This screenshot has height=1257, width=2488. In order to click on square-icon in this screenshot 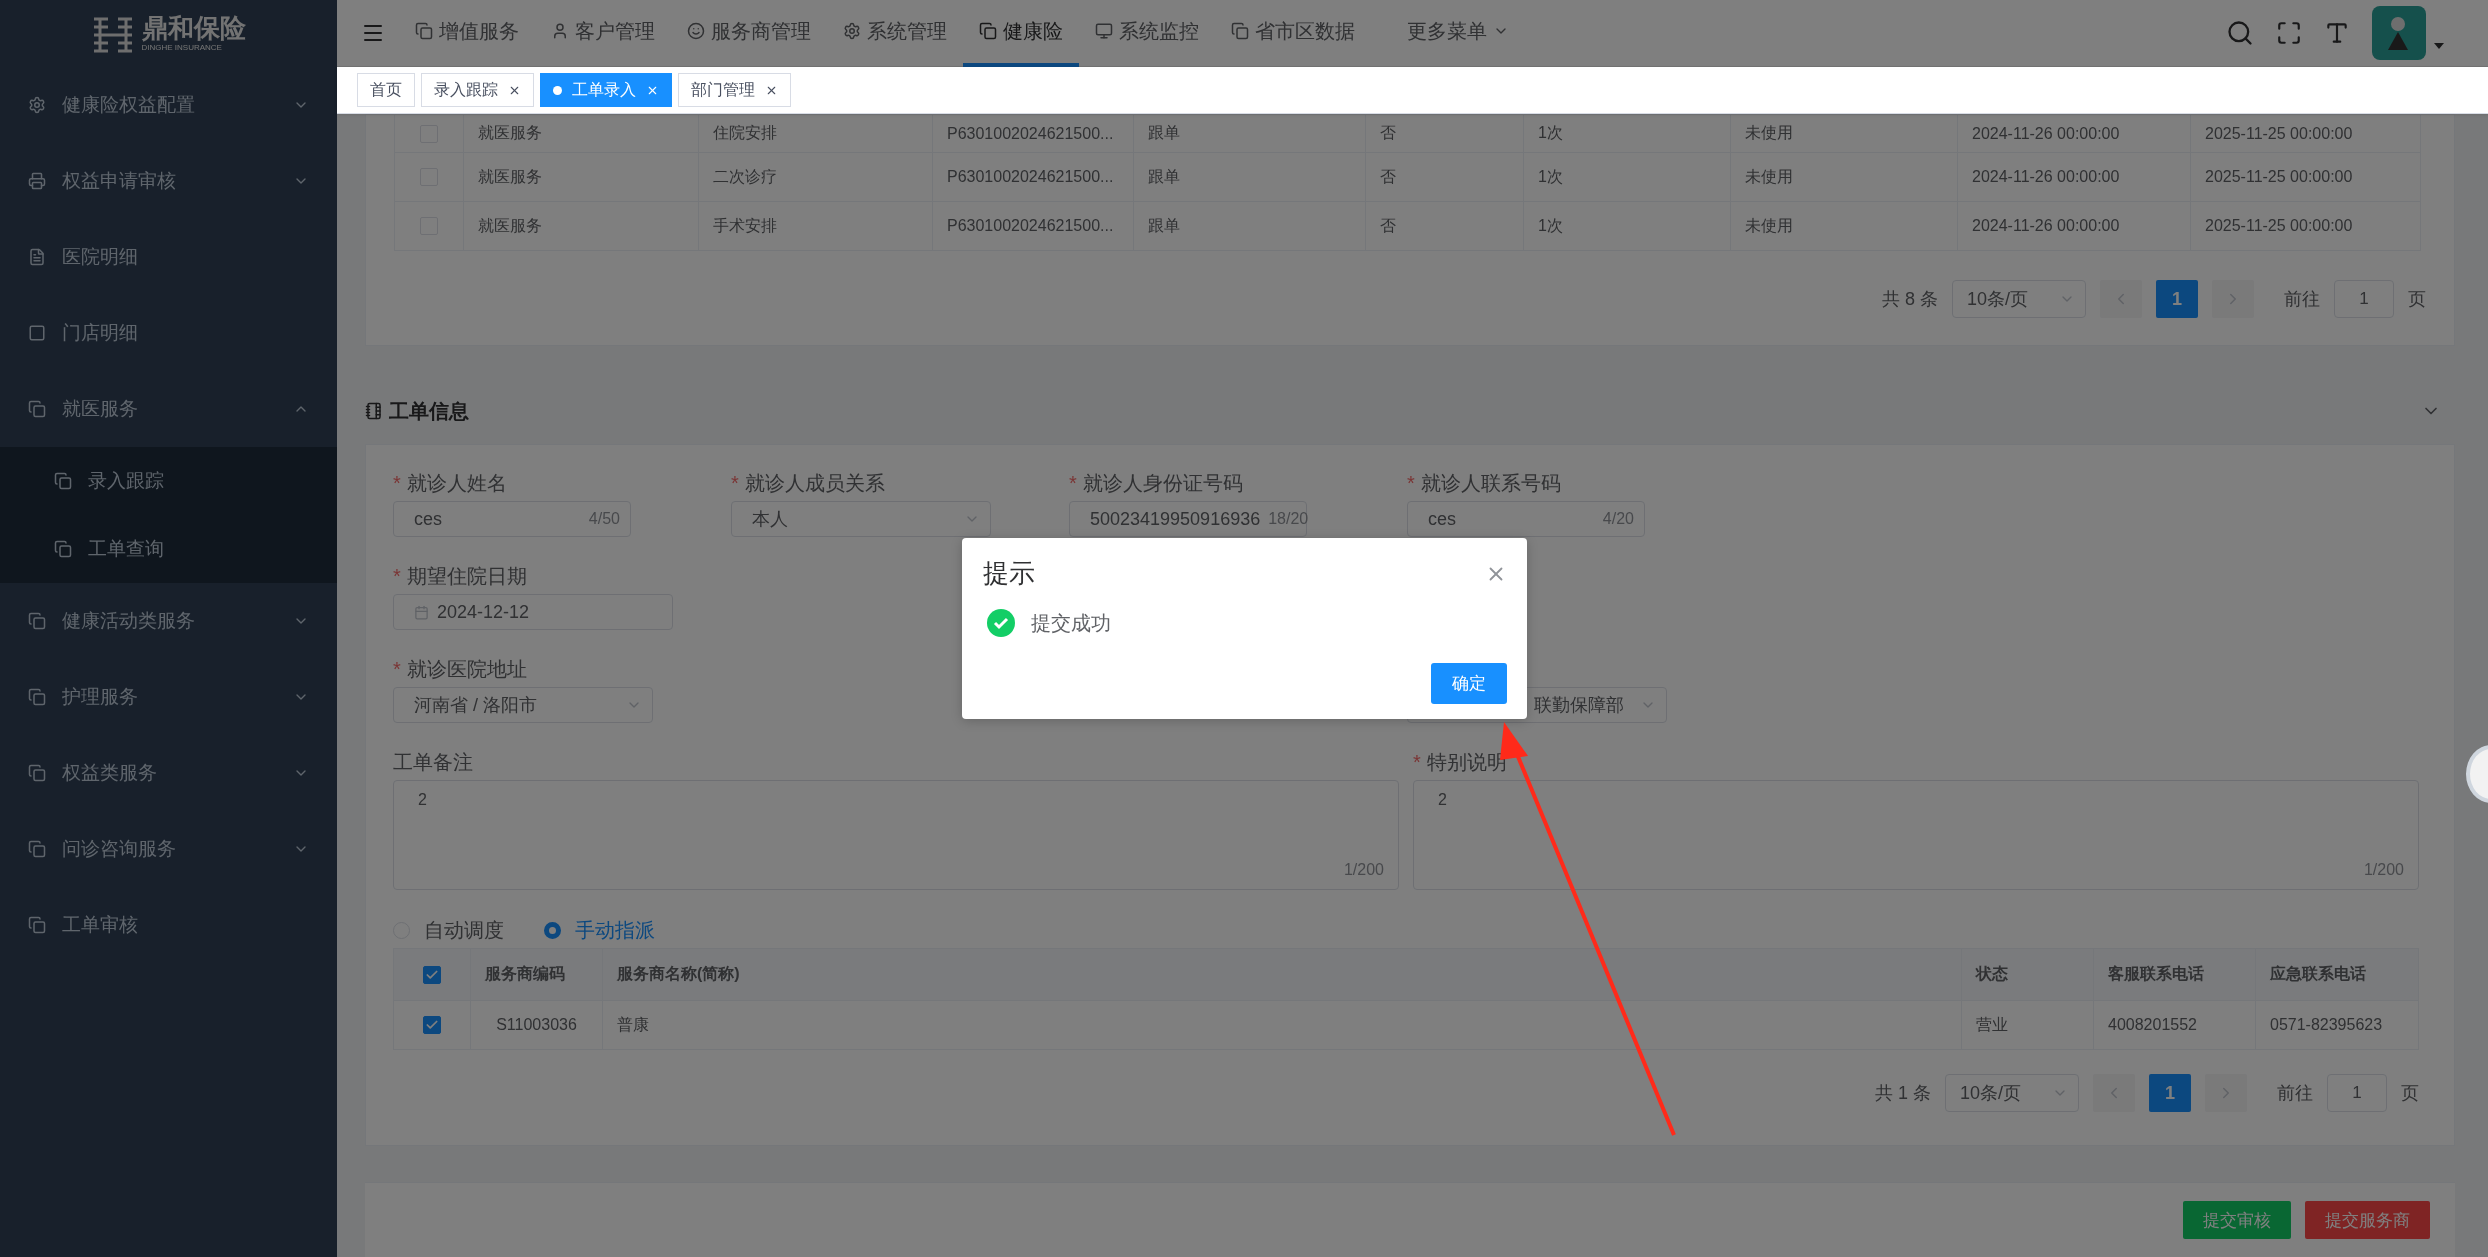, I will do `click(37, 333)`.